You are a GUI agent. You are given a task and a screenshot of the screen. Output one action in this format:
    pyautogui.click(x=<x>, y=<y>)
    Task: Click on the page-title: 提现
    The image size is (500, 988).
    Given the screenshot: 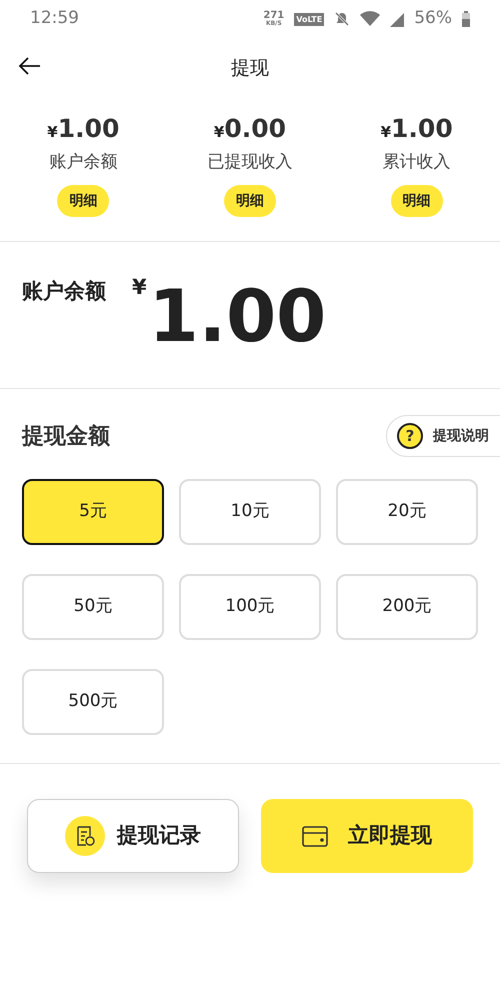 What is the action you would take?
    pyautogui.click(x=250, y=68)
    